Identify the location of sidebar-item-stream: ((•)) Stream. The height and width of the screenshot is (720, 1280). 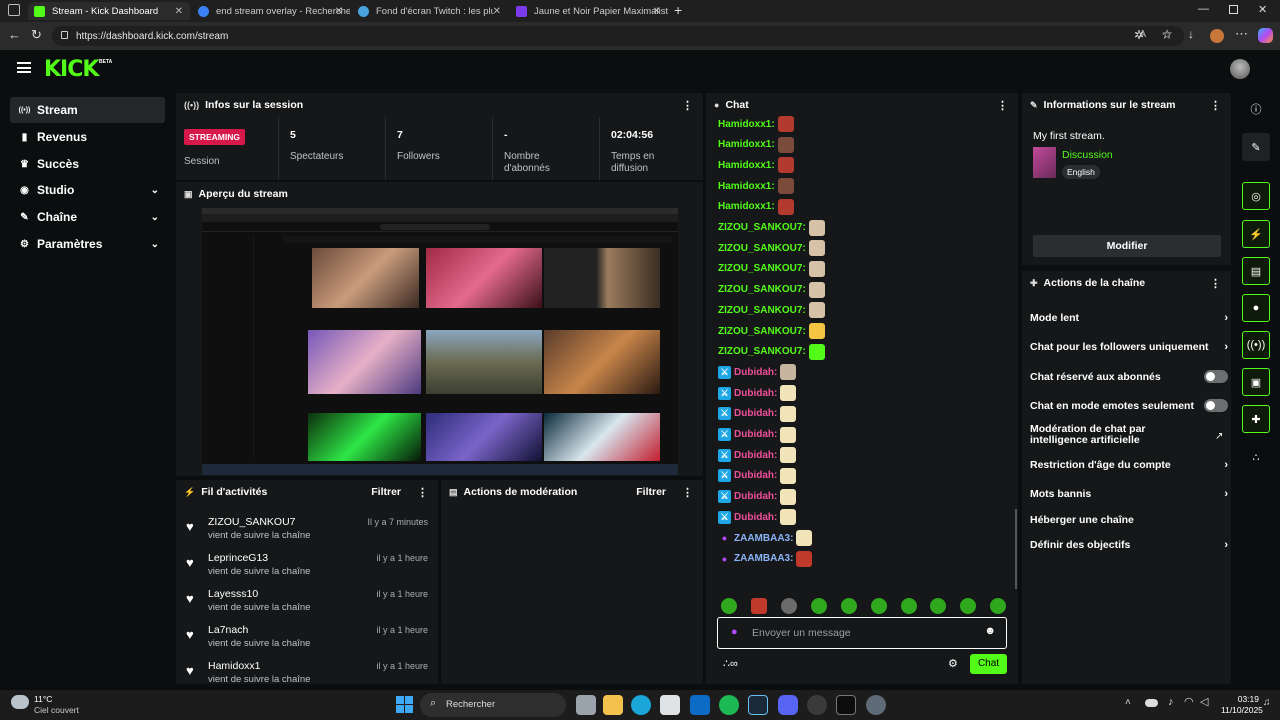
(87, 110).